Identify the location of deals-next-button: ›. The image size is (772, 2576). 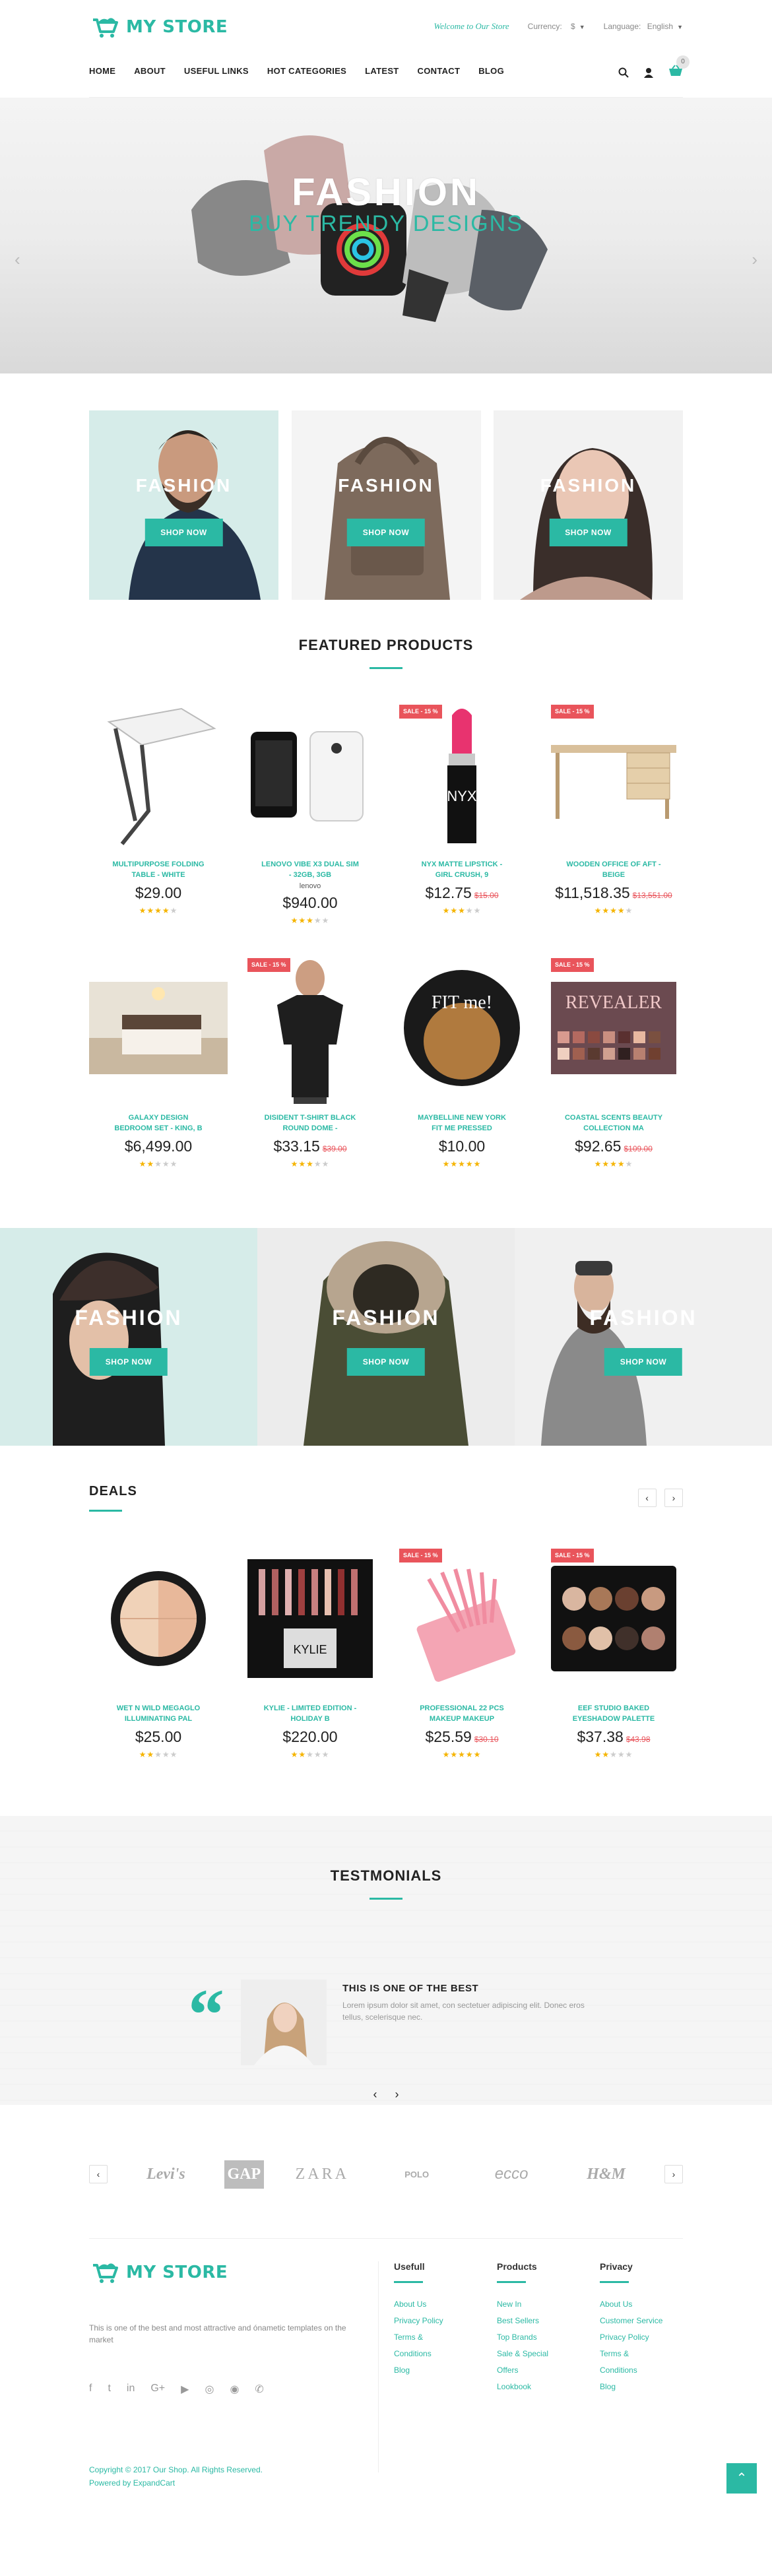
(673, 1498).